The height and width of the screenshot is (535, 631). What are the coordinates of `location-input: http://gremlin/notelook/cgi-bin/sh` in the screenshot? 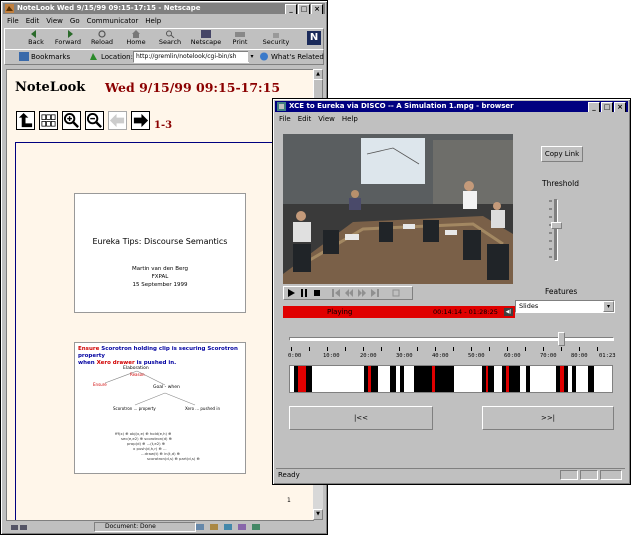 It's located at (191, 57).